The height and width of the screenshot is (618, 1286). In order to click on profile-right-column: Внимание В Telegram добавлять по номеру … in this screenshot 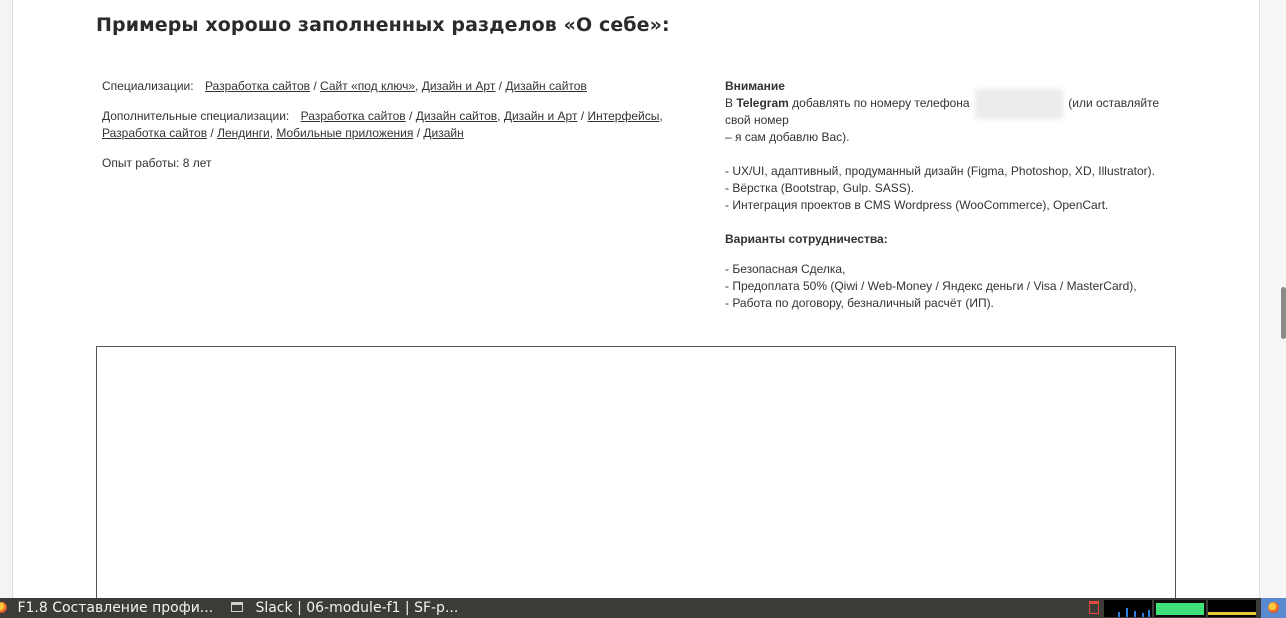, I will do `click(955, 195)`.